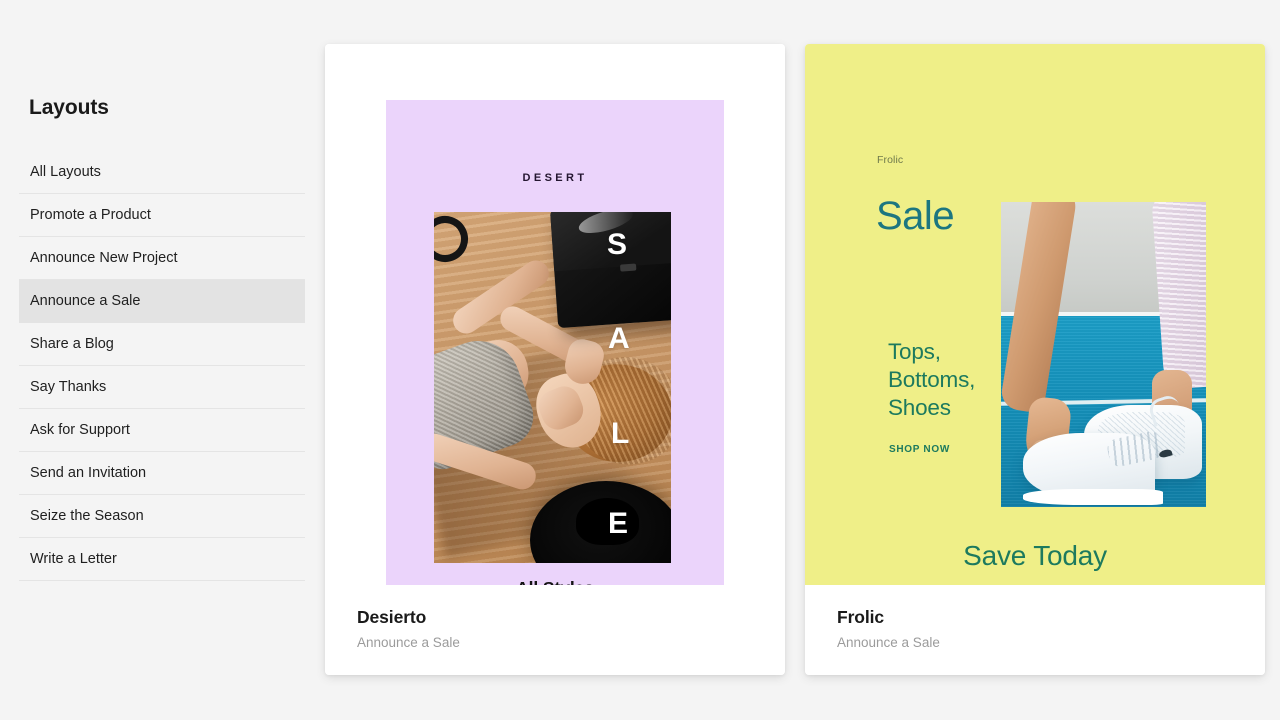  I want to click on sidebar-item-label: All Layouts, so click(65, 172).